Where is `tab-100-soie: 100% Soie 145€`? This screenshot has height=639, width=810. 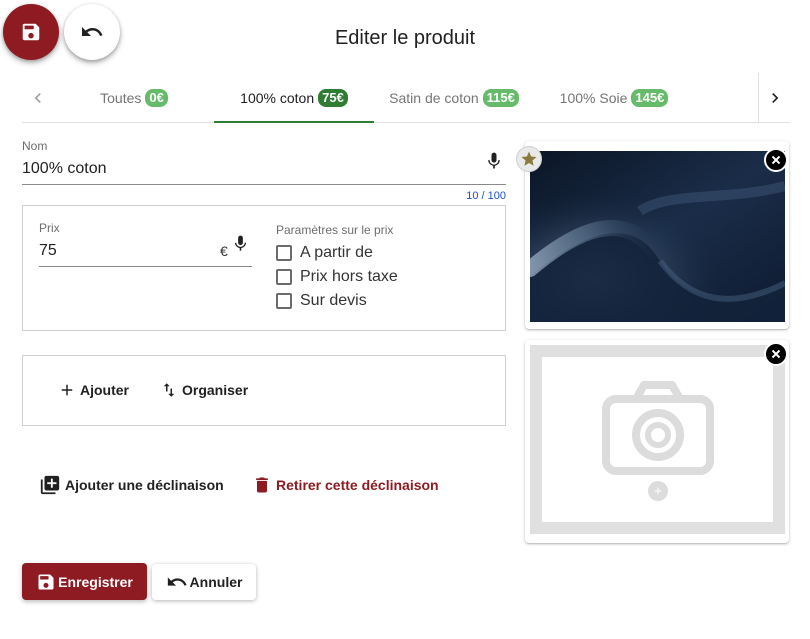
tab-100-soie: 100% Soie 145€ is located at coordinates (614, 97).